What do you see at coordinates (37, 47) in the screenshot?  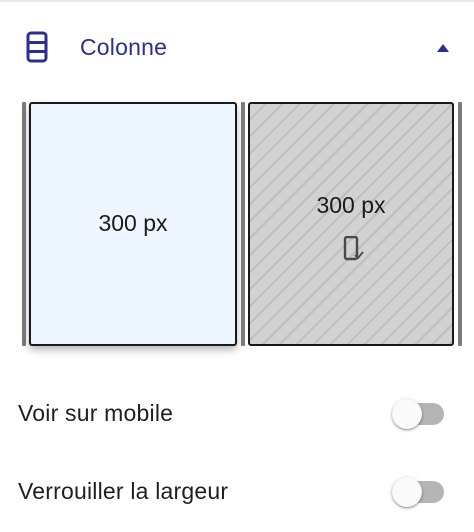 I see `columns-icon` at bounding box center [37, 47].